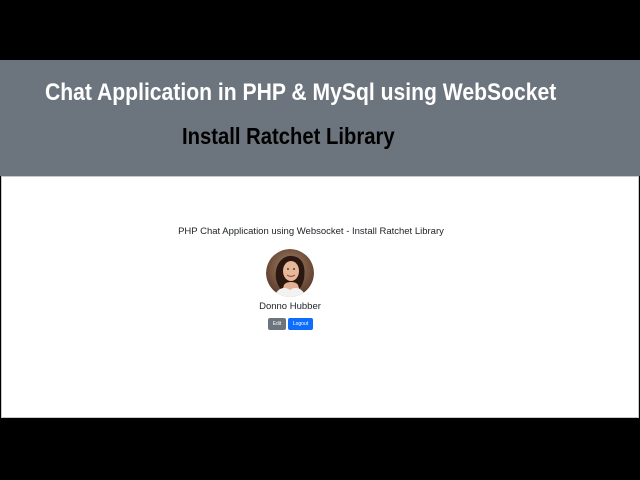 The image size is (640, 480). I want to click on banner-subtitle: Install Ratchet Library, so click(288, 136).